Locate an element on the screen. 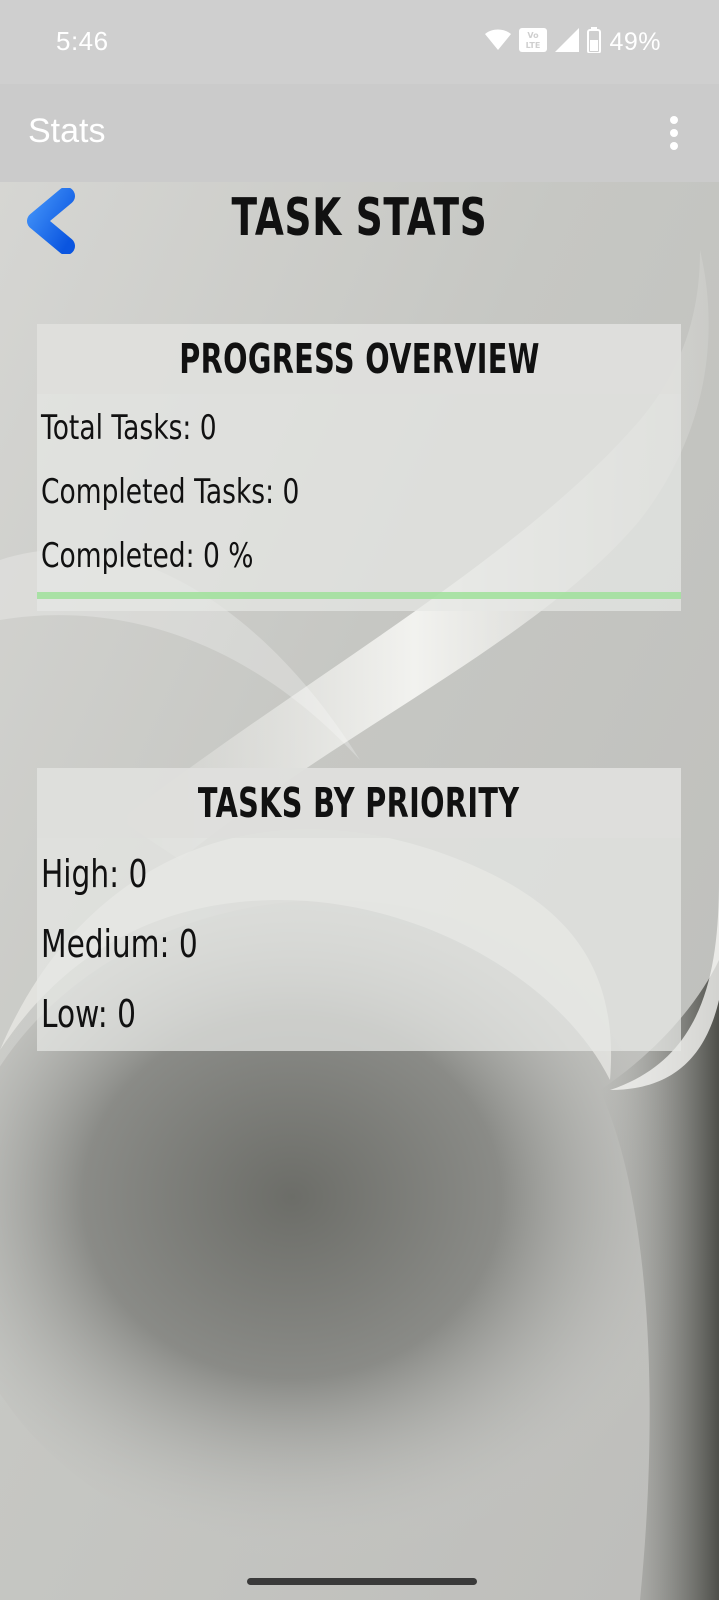  volte-icon: Vo LTE is located at coordinates (533, 42).